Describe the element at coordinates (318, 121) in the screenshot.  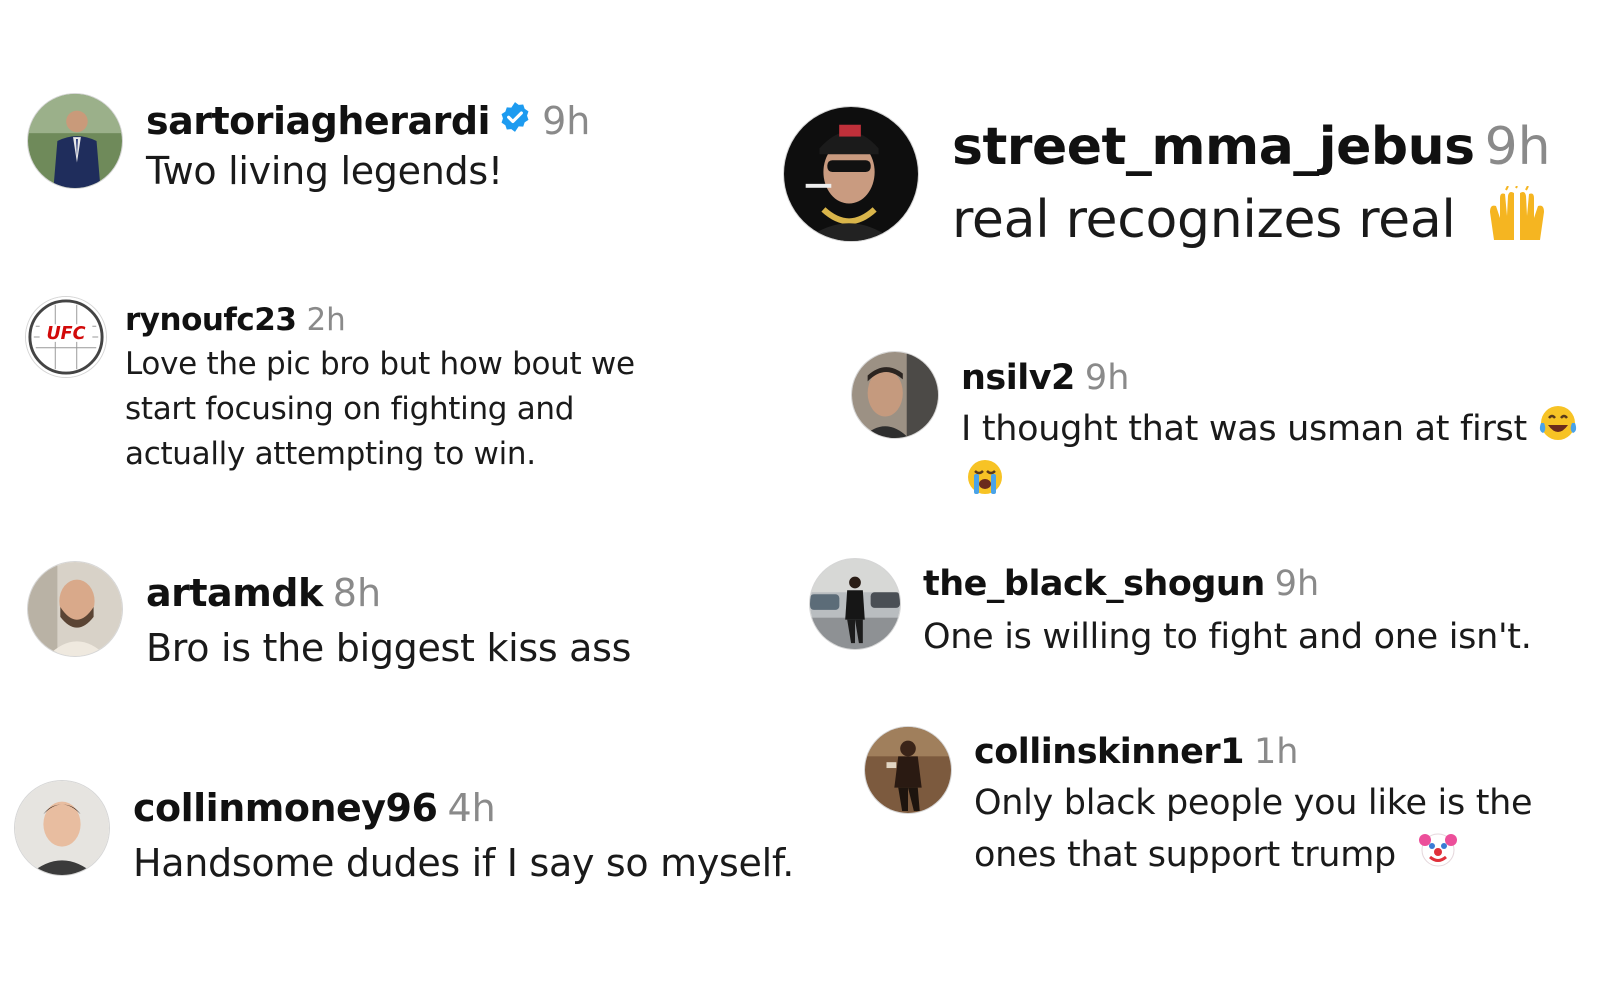
I see `username: sartoriagherardi` at that location.